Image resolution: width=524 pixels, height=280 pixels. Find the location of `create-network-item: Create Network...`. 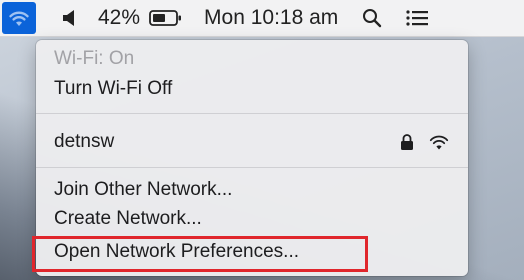

create-network-item: Create Network... is located at coordinates (252, 219).